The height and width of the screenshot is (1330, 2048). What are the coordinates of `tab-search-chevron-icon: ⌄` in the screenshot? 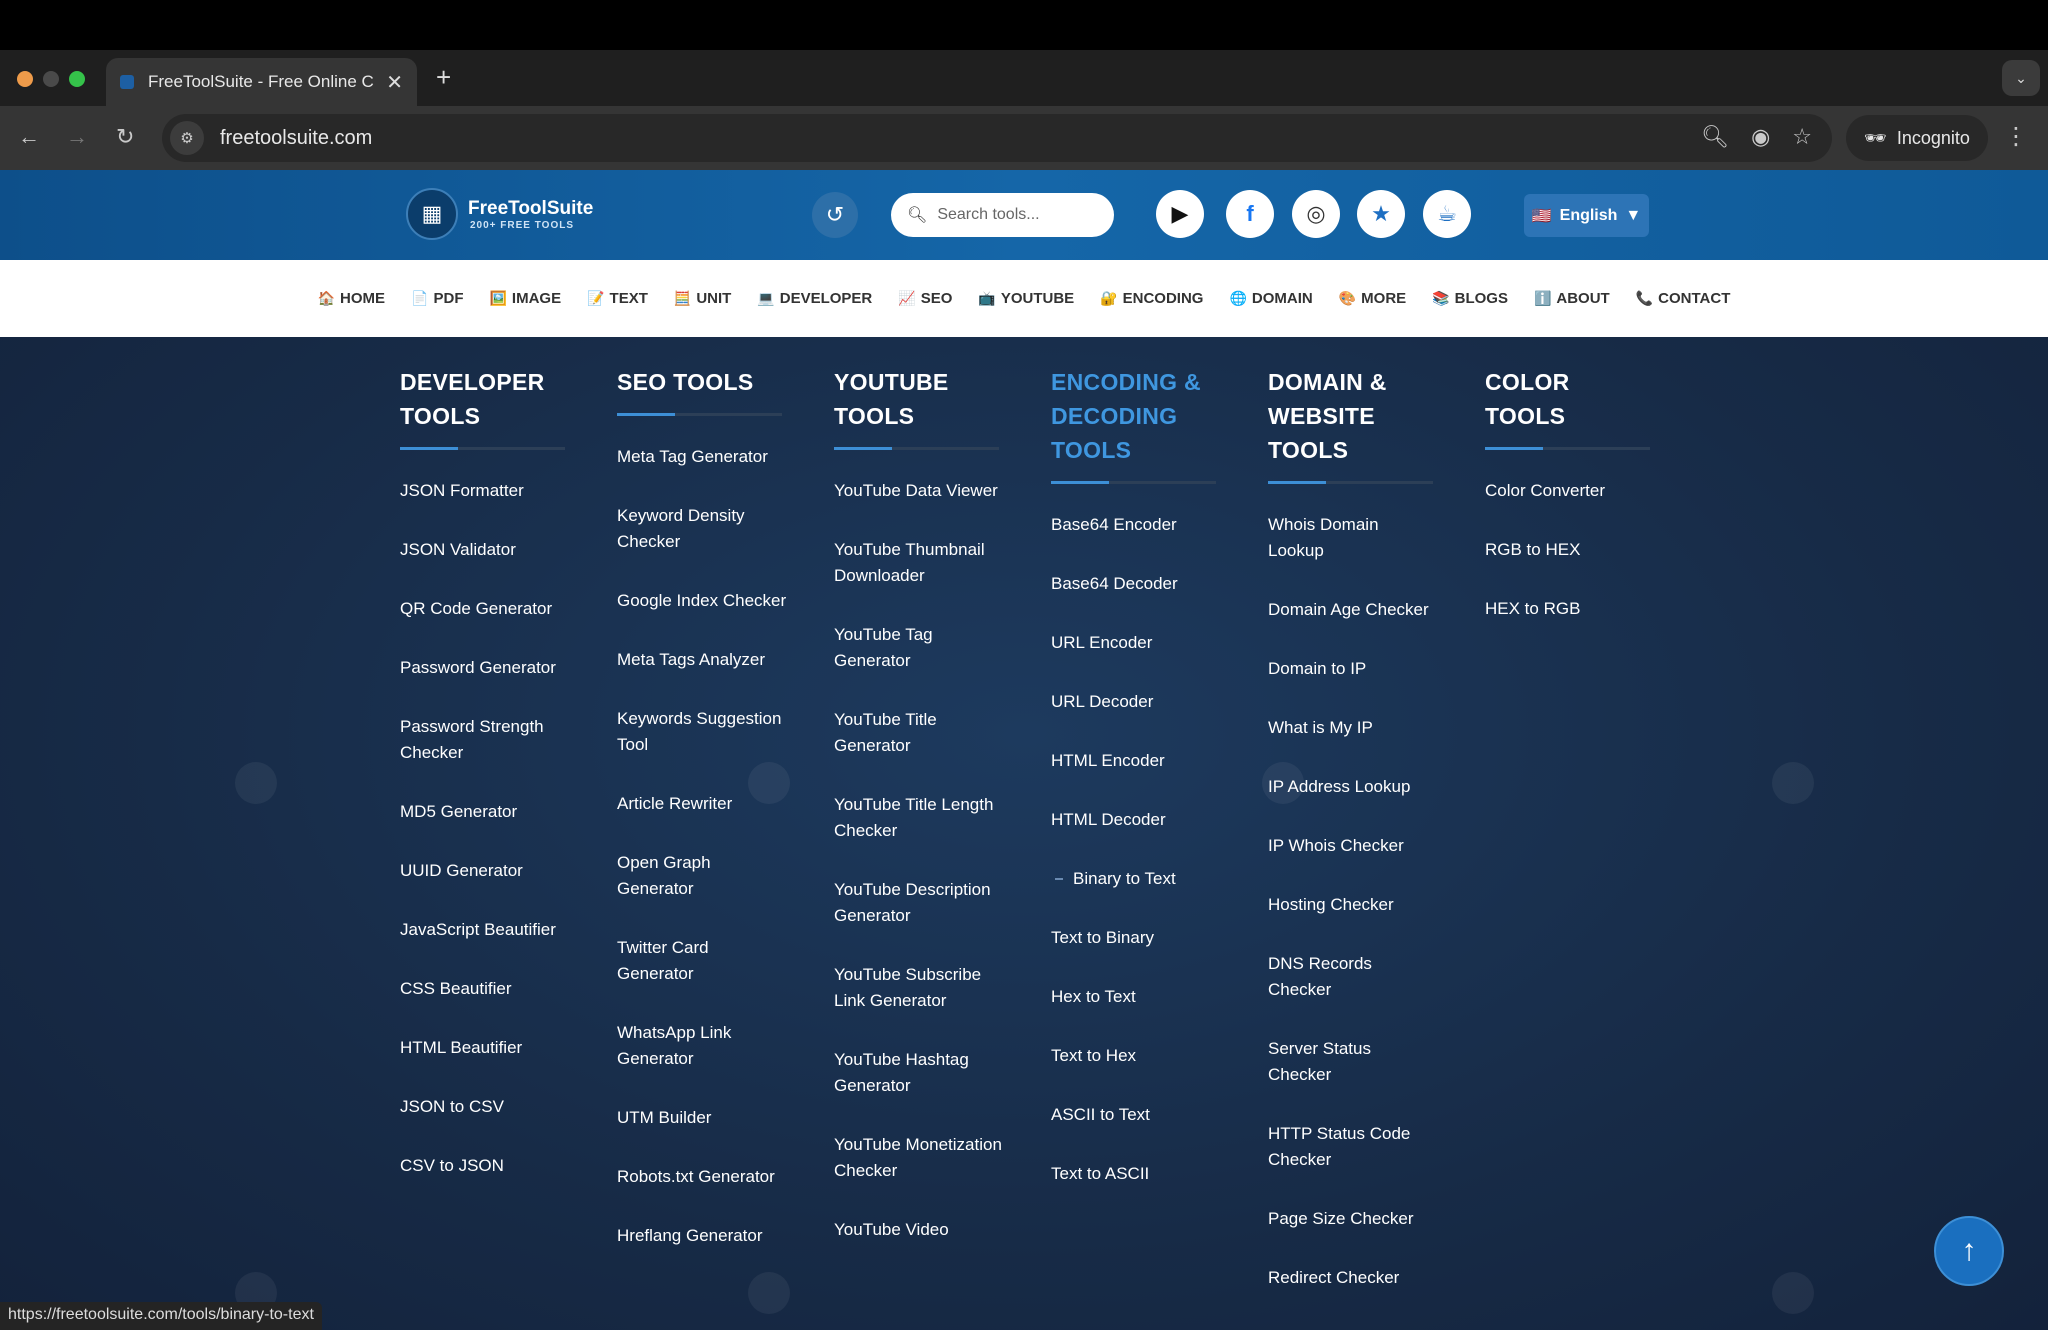 It's located at (2021, 78).